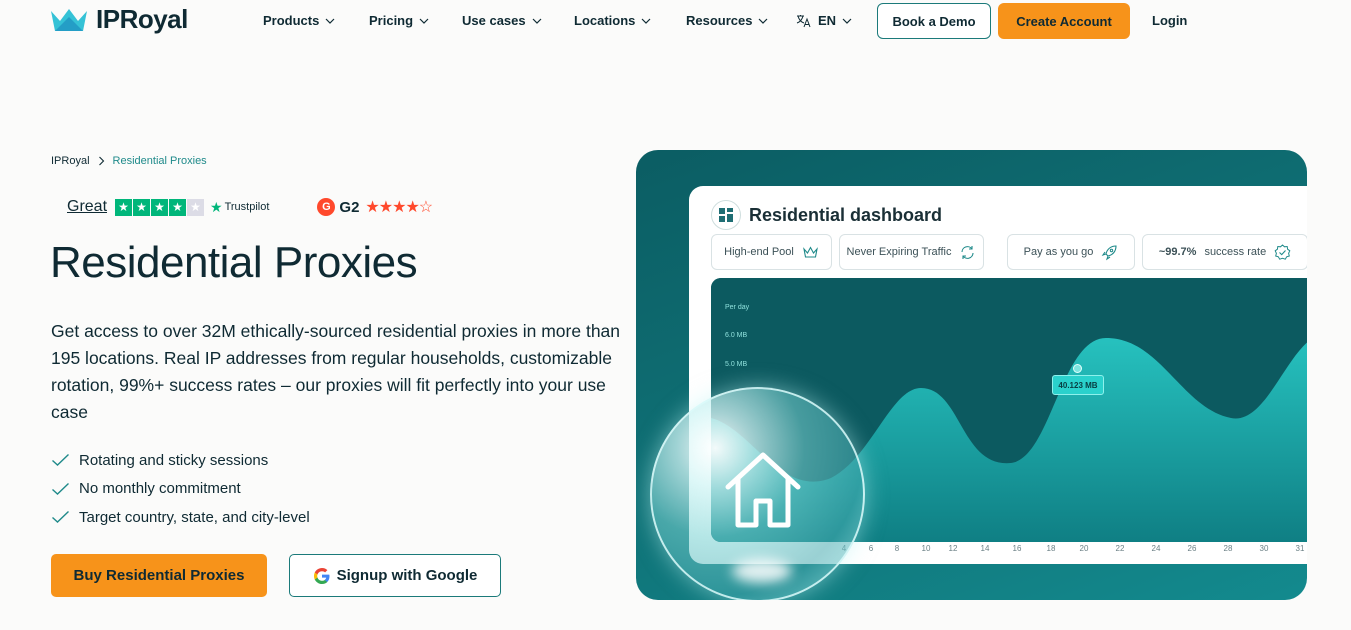 Image resolution: width=1351 pixels, height=630 pixels. I want to click on list-item: Rotating and sticky sessions, so click(180, 460).